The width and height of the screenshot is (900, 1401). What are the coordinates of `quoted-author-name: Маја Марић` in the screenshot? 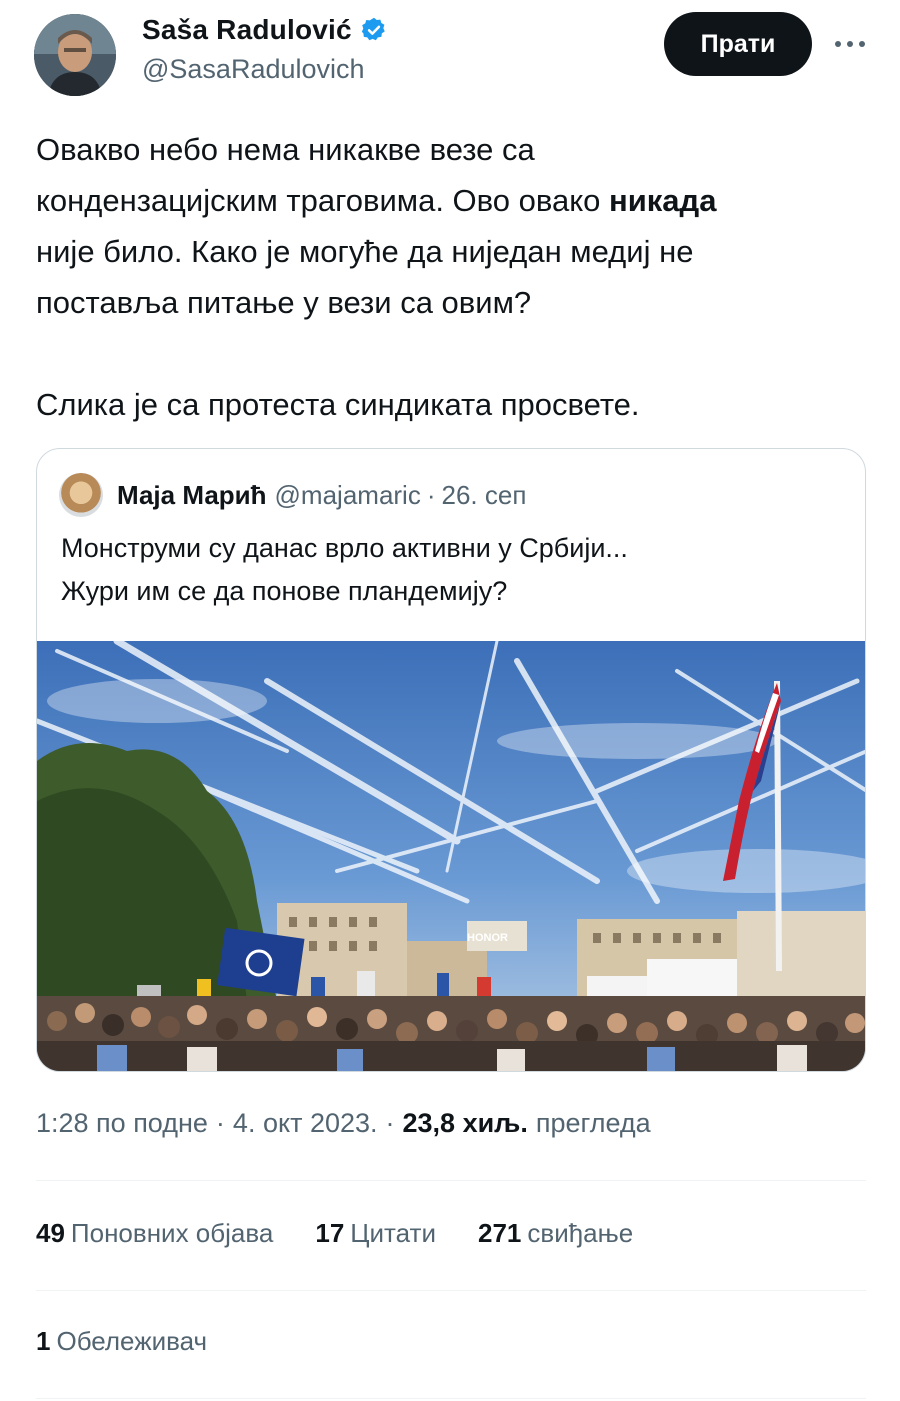 It's located at (192, 494).